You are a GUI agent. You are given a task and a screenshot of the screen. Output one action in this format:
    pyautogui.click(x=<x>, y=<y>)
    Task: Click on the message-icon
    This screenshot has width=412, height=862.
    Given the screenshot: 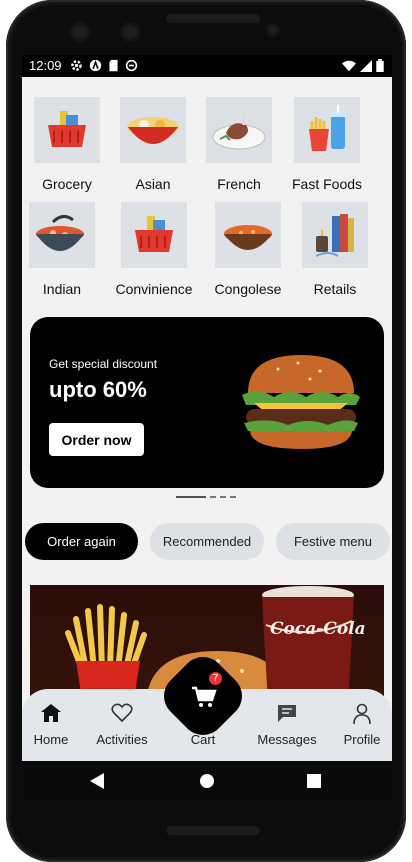 What is the action you would take?
    pyautogui.click(x=287, y=713)
    